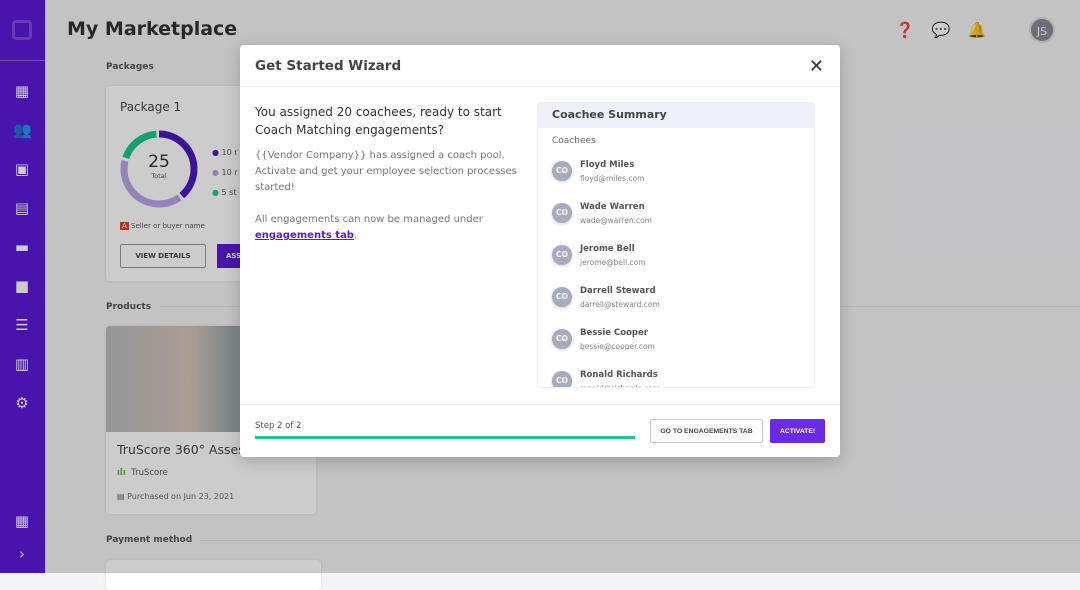 The width and height of the screenshot is (1080, 590). Describe the element at coordinates (620, 304) in the screenshot. I see `coachee-email: darrell@steward.com` at that location.